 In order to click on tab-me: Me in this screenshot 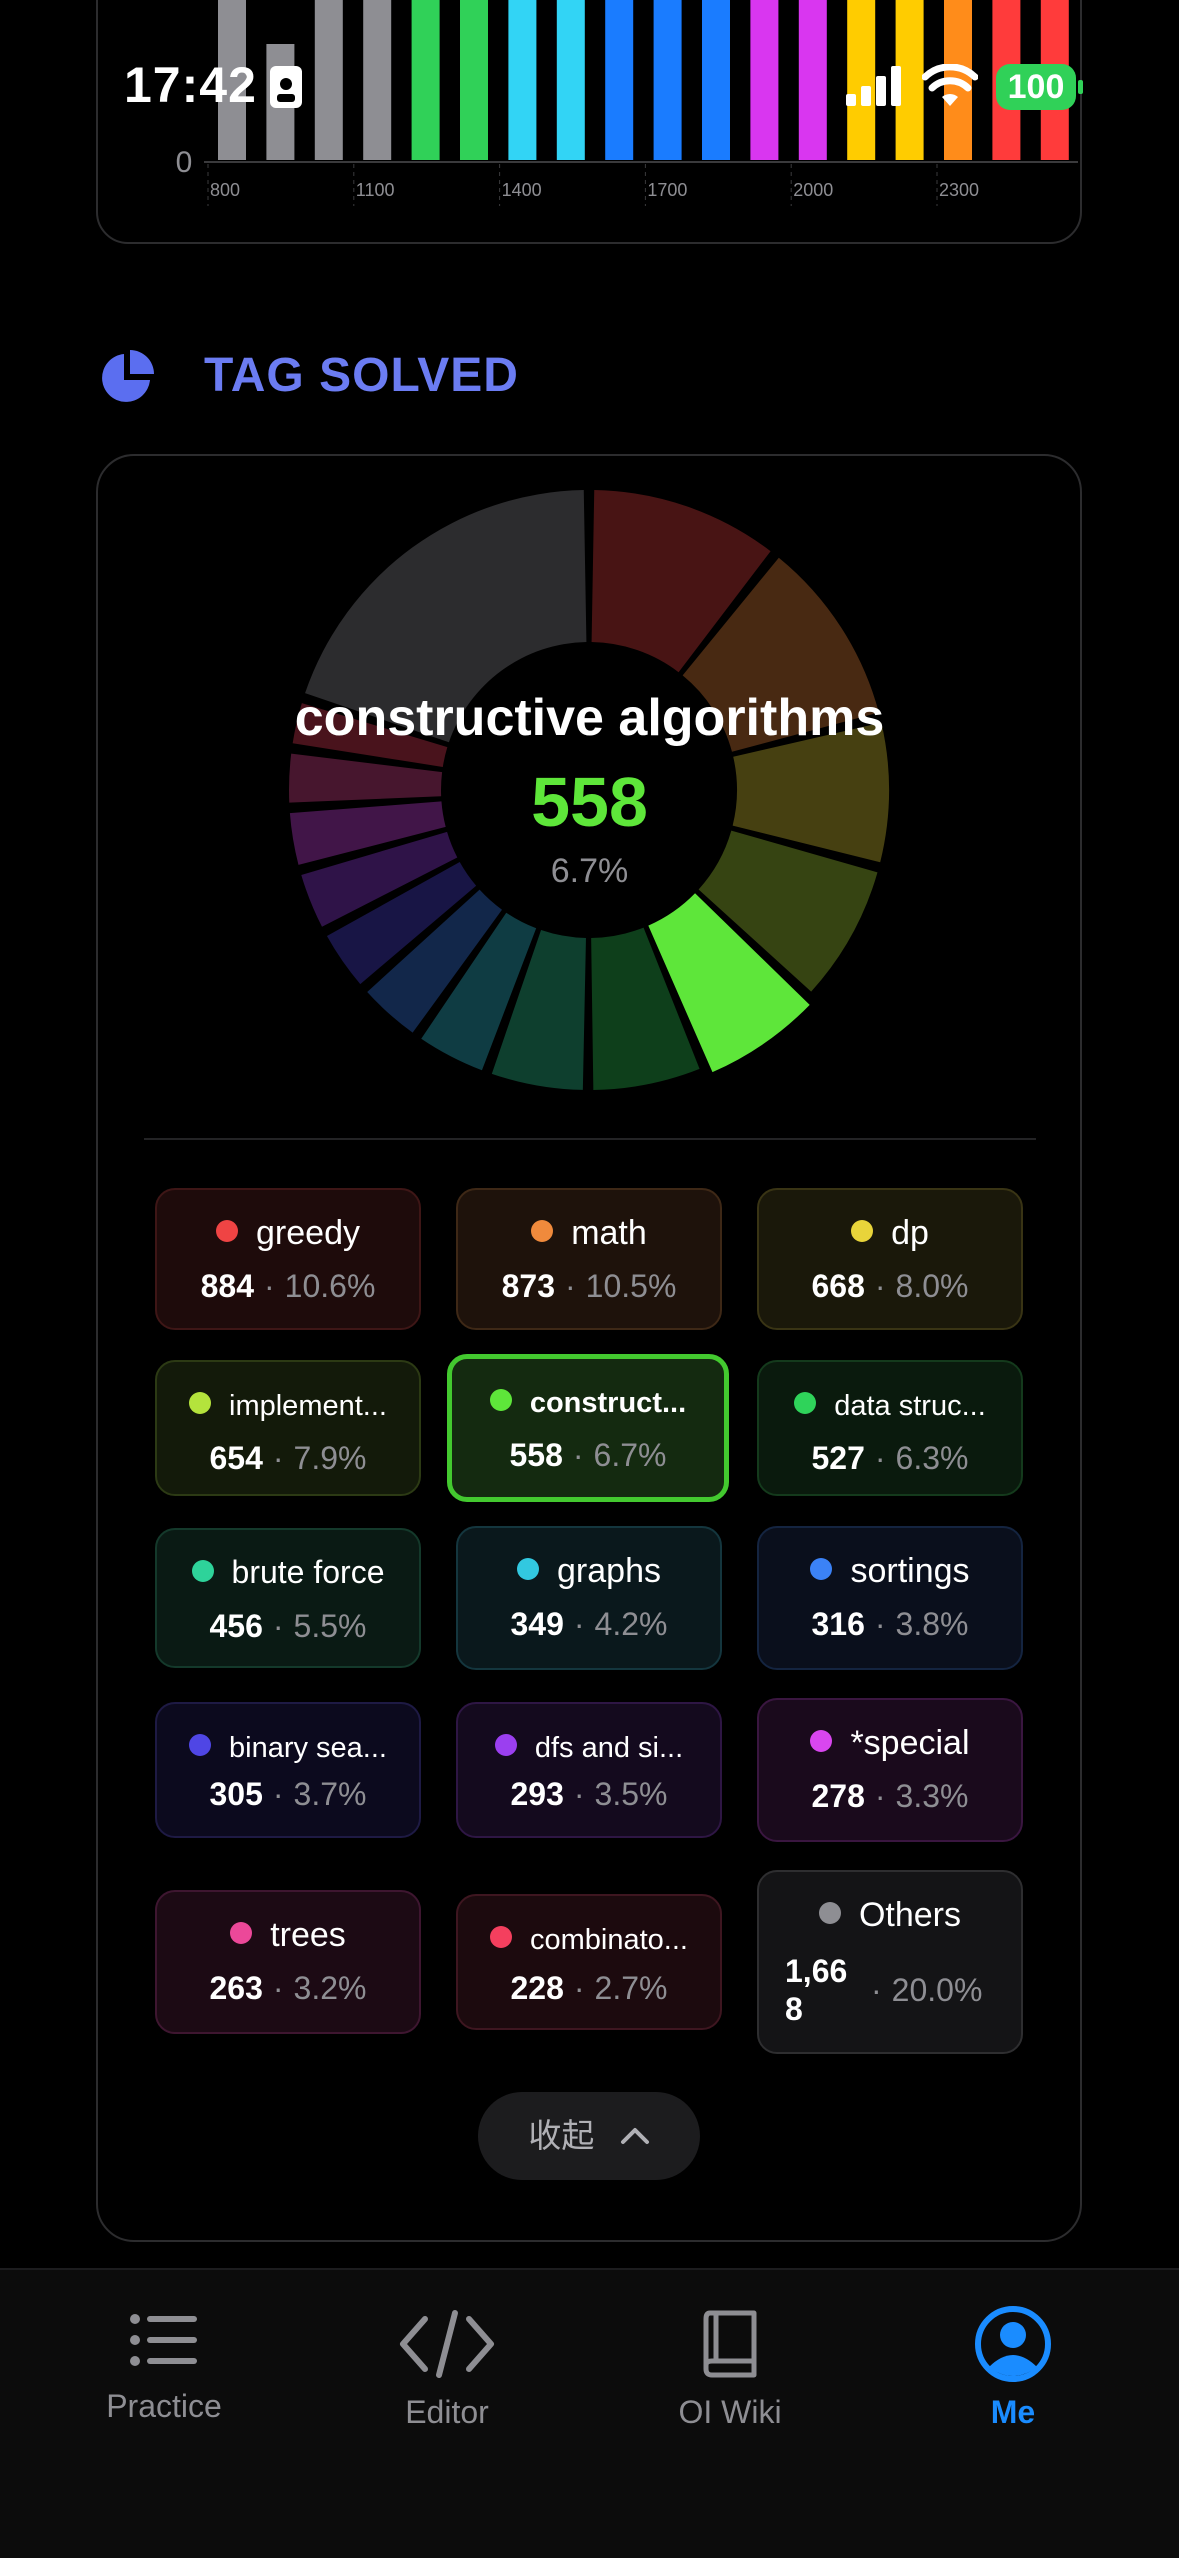, I will do `click(1013, 2365)`.